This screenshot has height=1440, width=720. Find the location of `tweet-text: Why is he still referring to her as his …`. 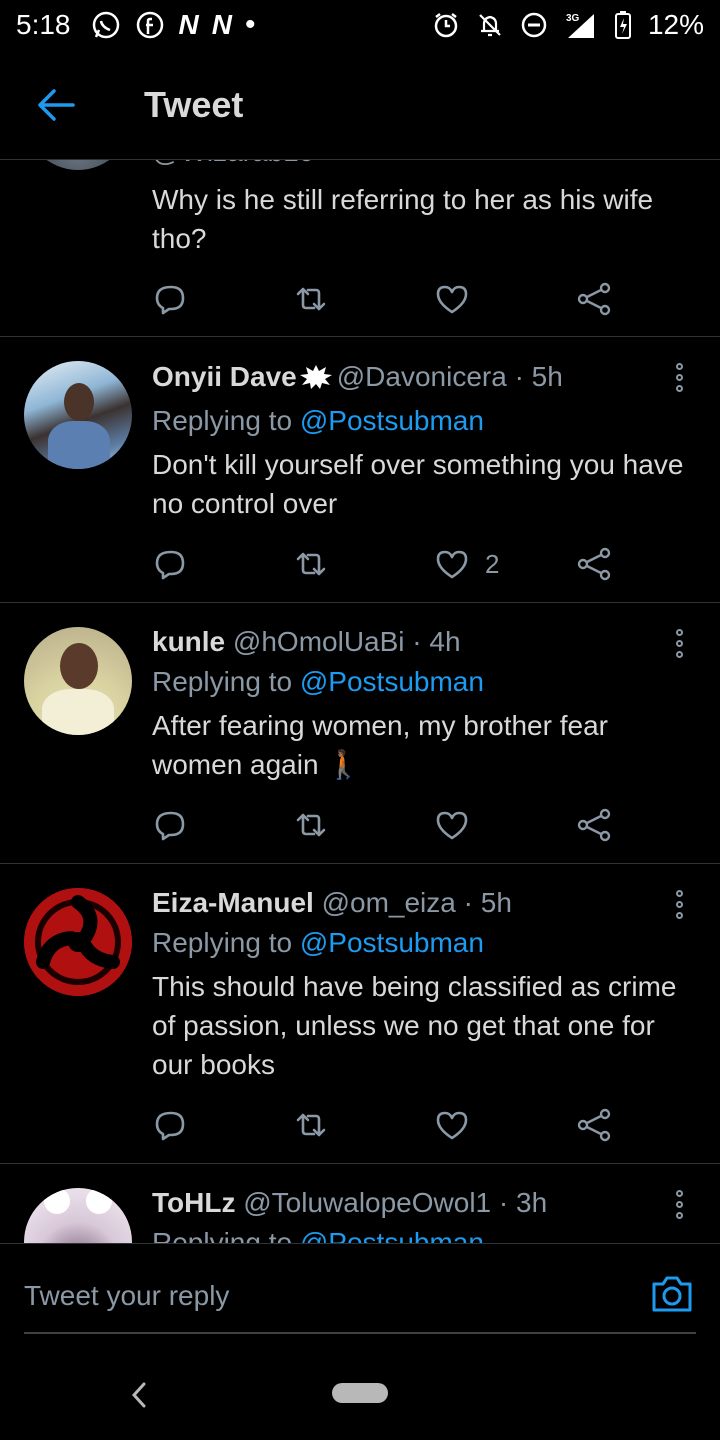

tweet-text: Why is he still referring to her as his … is located at coordinates (403, 219).